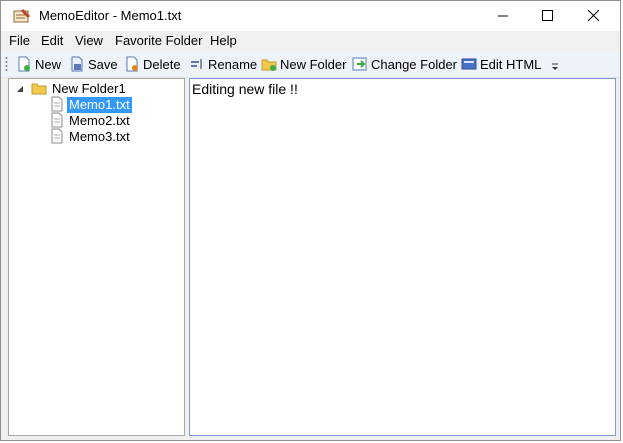 Image resolution: width=623 pixels, height=443 pixels. What do you see at coordinates (310, 41) in the screenshot?
I see `menu-bar: File Edit View Favorite Folder Help` at bounding box center [310, 41].